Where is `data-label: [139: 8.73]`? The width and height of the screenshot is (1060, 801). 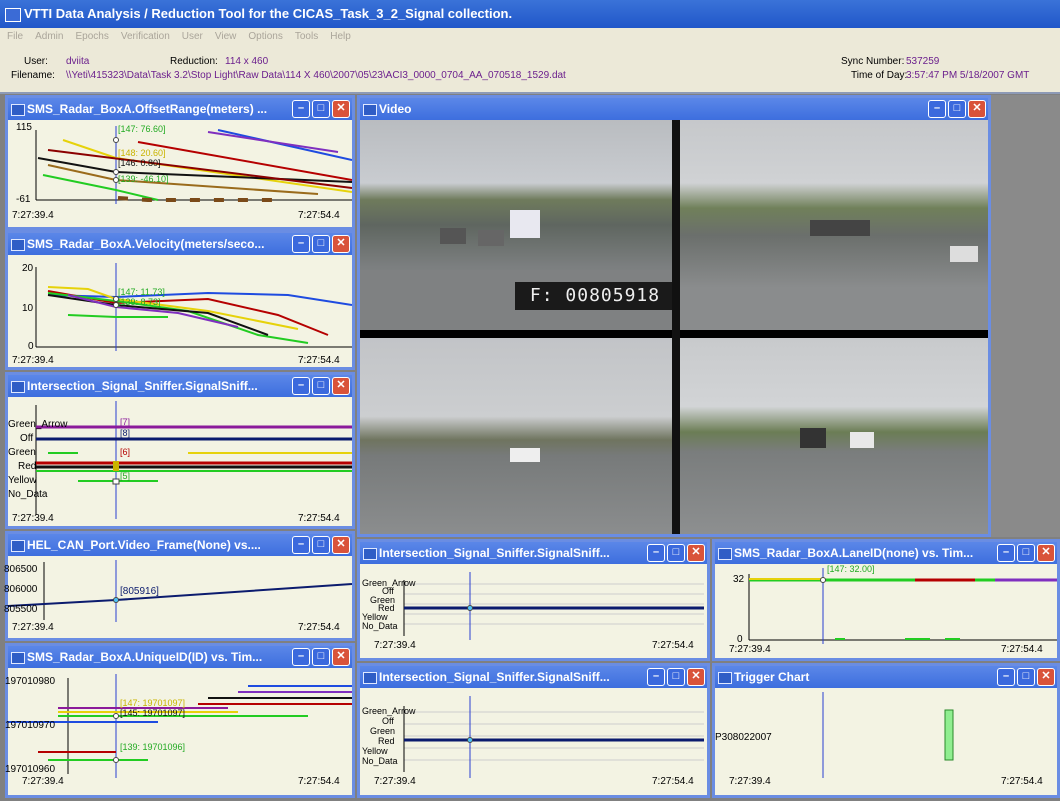 data-label: [139: 8.73] is located at coordinates (139, 302).